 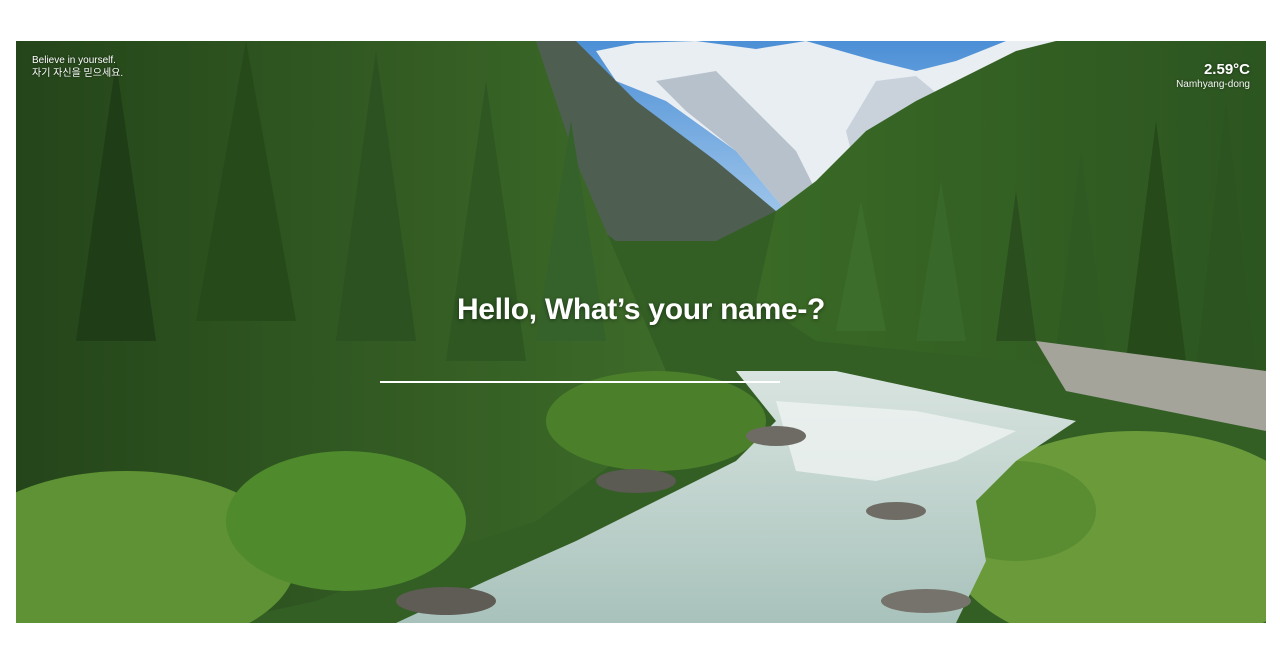 I want to click on quote: Believe in yourself. 자기 자신을 믿으세요., so click(x=77, y=67).